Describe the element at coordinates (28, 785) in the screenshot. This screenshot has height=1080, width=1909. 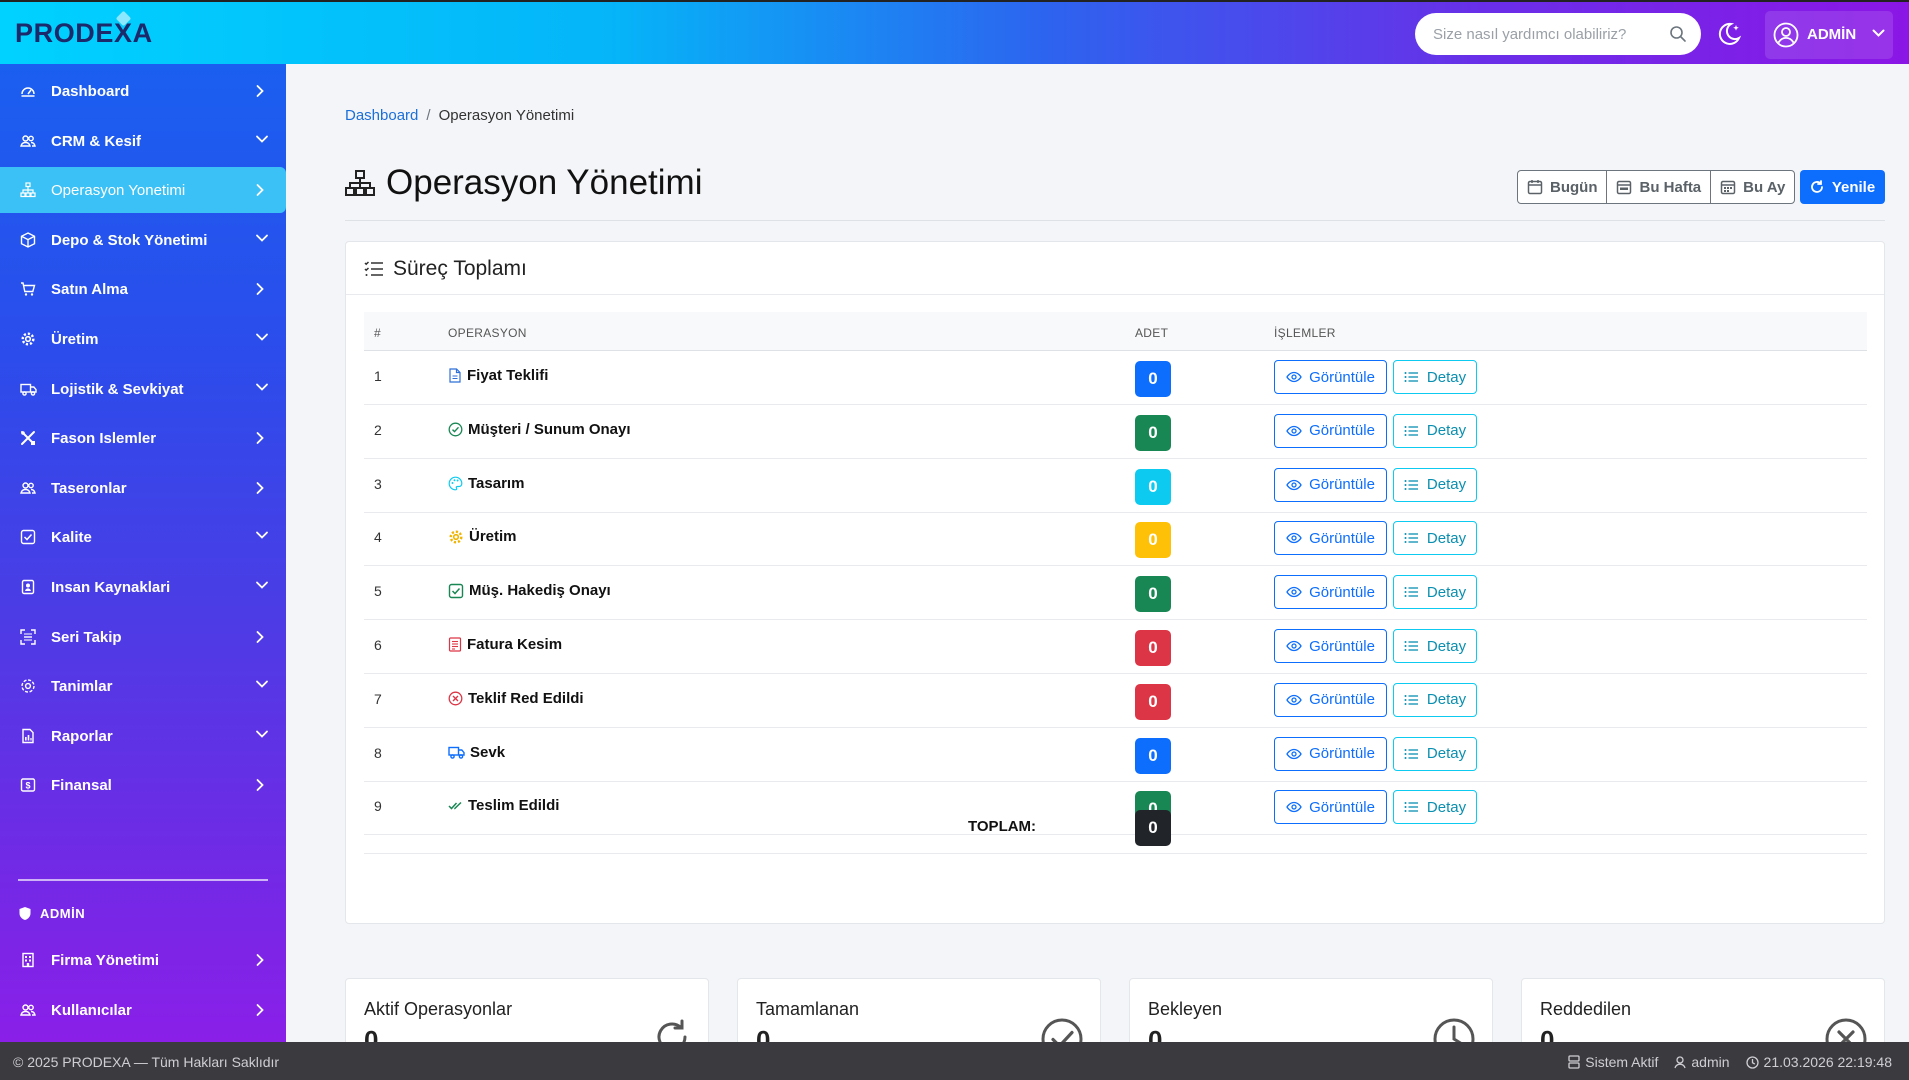
I see `finance-icon: $` at that location.